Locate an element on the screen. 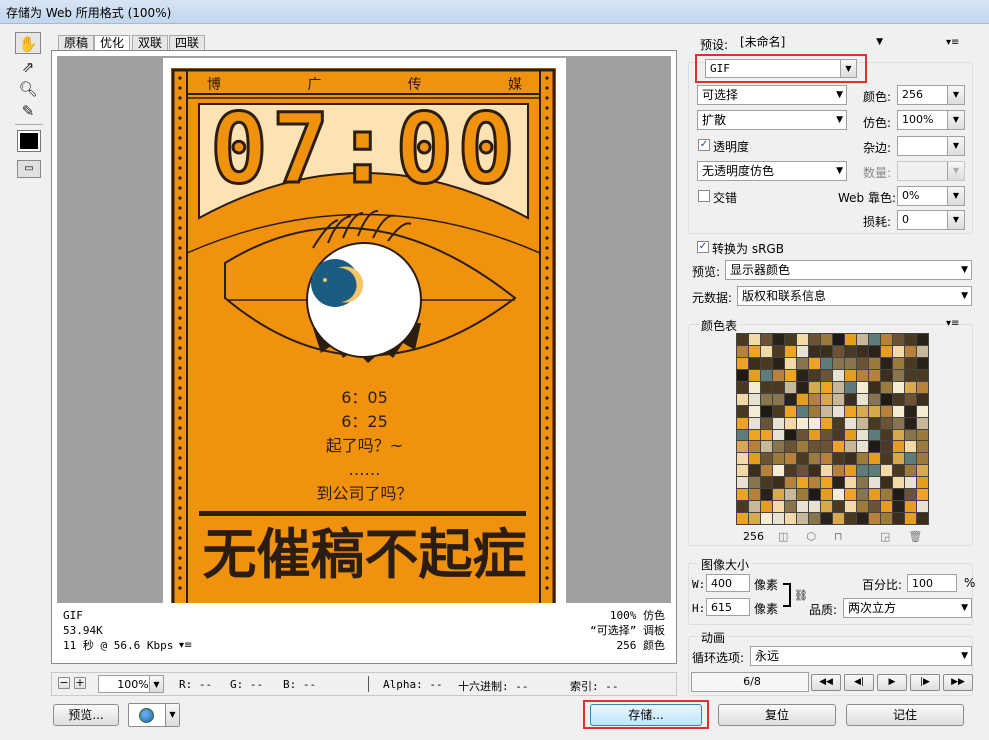 Image resolution: width=989 pixels, height=740 pixels. tab-2up: 双联 is located at coordinates (150, 43).